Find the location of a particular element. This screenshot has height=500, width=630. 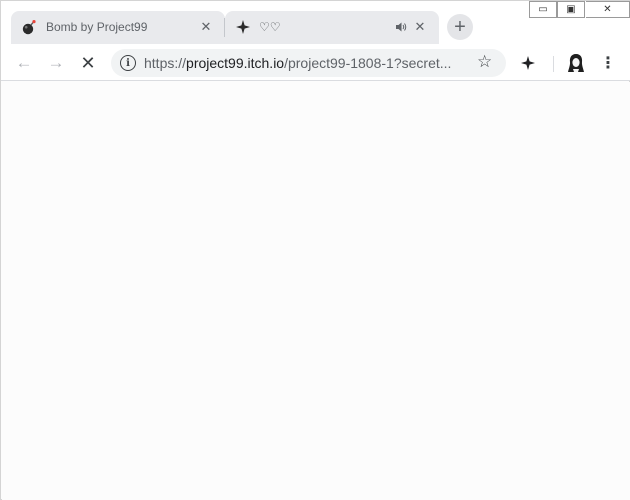

sparkle-icon is located at coordinates (243, 27).